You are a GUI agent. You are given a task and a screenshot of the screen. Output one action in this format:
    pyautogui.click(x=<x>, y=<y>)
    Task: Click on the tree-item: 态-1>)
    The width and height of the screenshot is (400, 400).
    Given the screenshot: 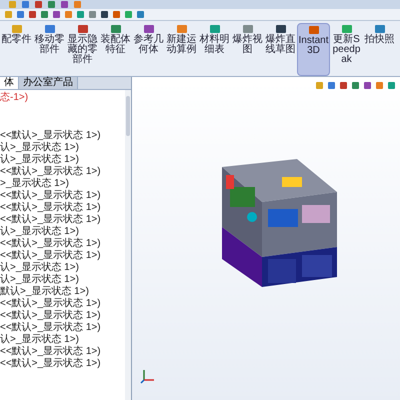 What is the action you would take?
    pyautogui.click(x=62, y=98)
    